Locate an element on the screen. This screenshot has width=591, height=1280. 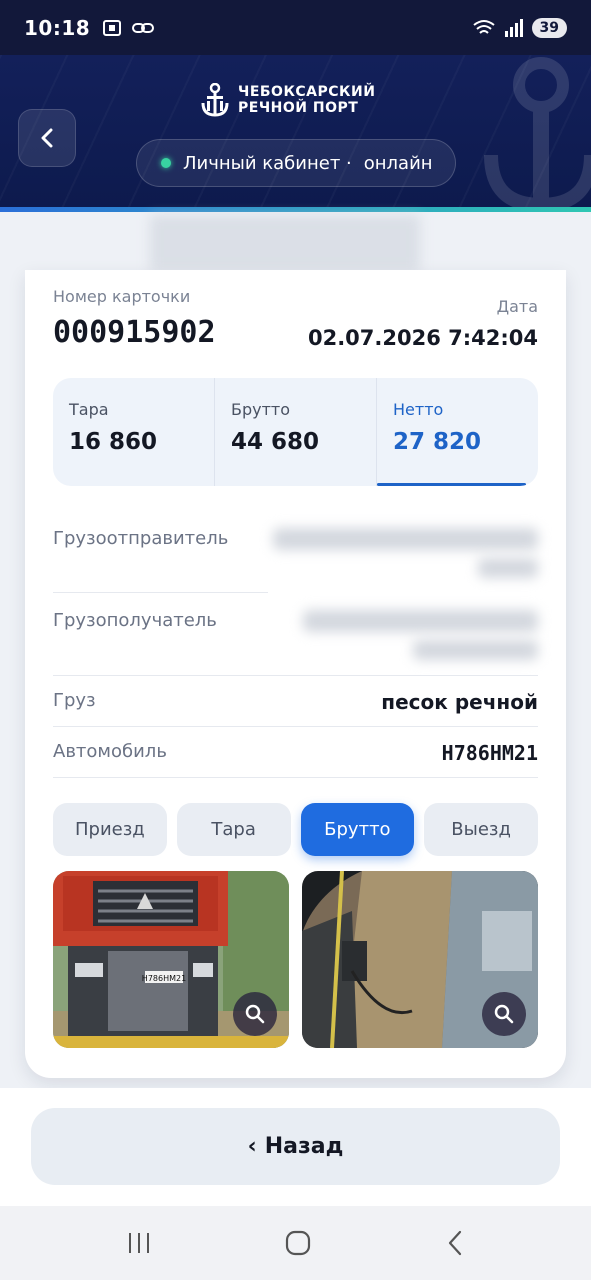
cabinet-status-pill: Личный кабинет · онлайн is located at coordinates (296, 163).